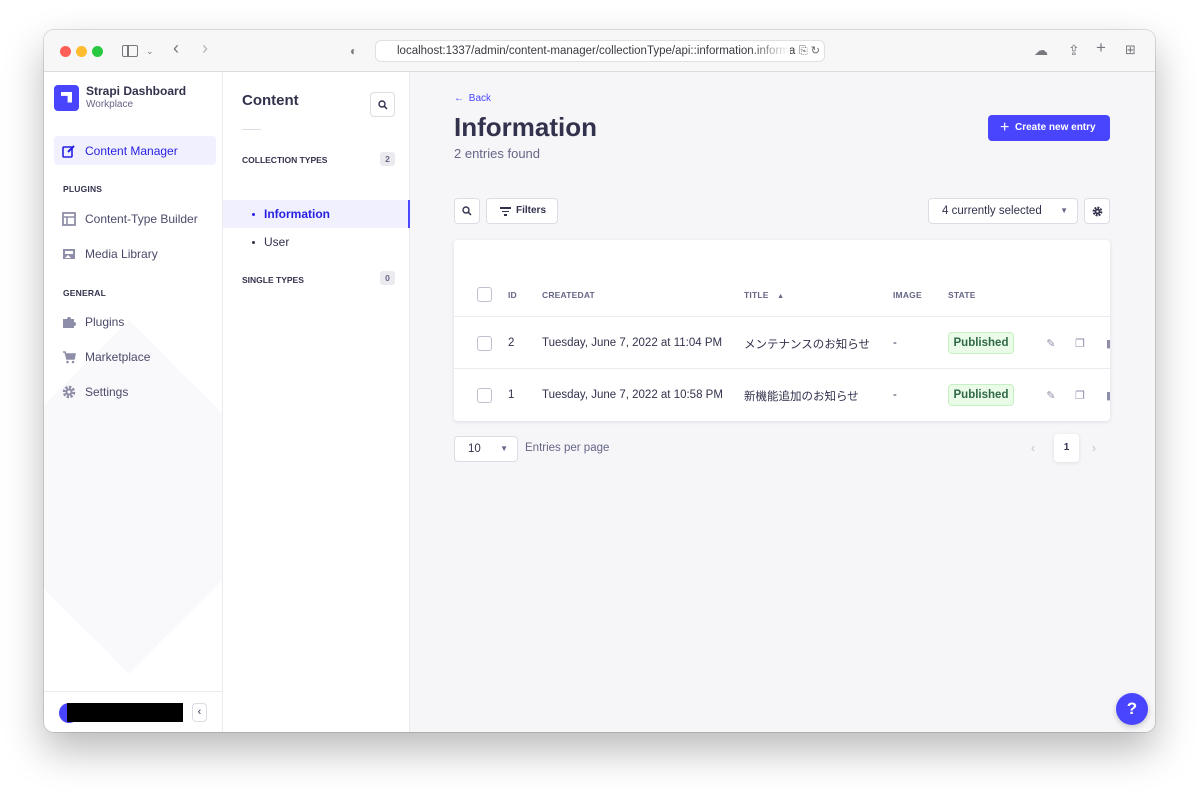  What do you see at coordinates (497, 153) in the screenshot?
I see `entries-count: 2 entries found` at bounding box center [497, 153].